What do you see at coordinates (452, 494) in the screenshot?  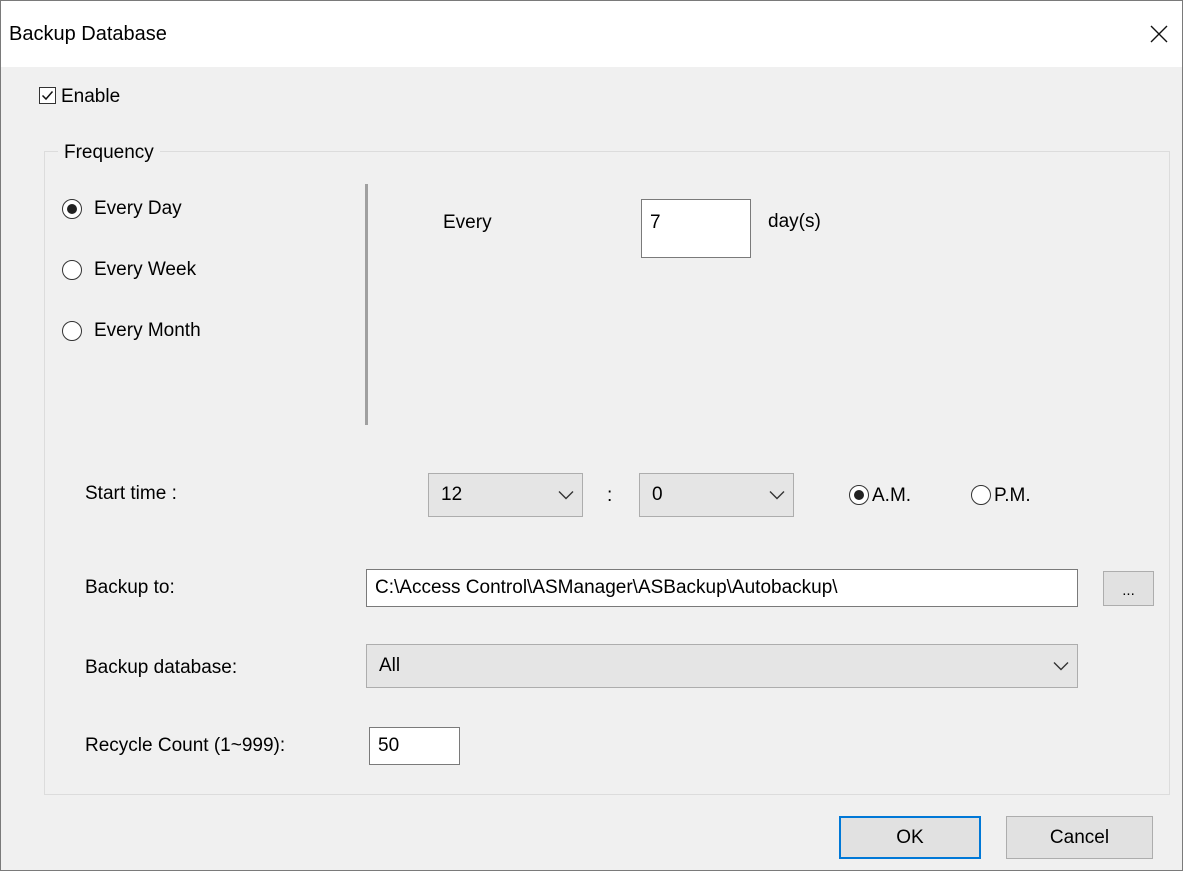 I see `hour-value: 12` at bounding box center [452, 494].